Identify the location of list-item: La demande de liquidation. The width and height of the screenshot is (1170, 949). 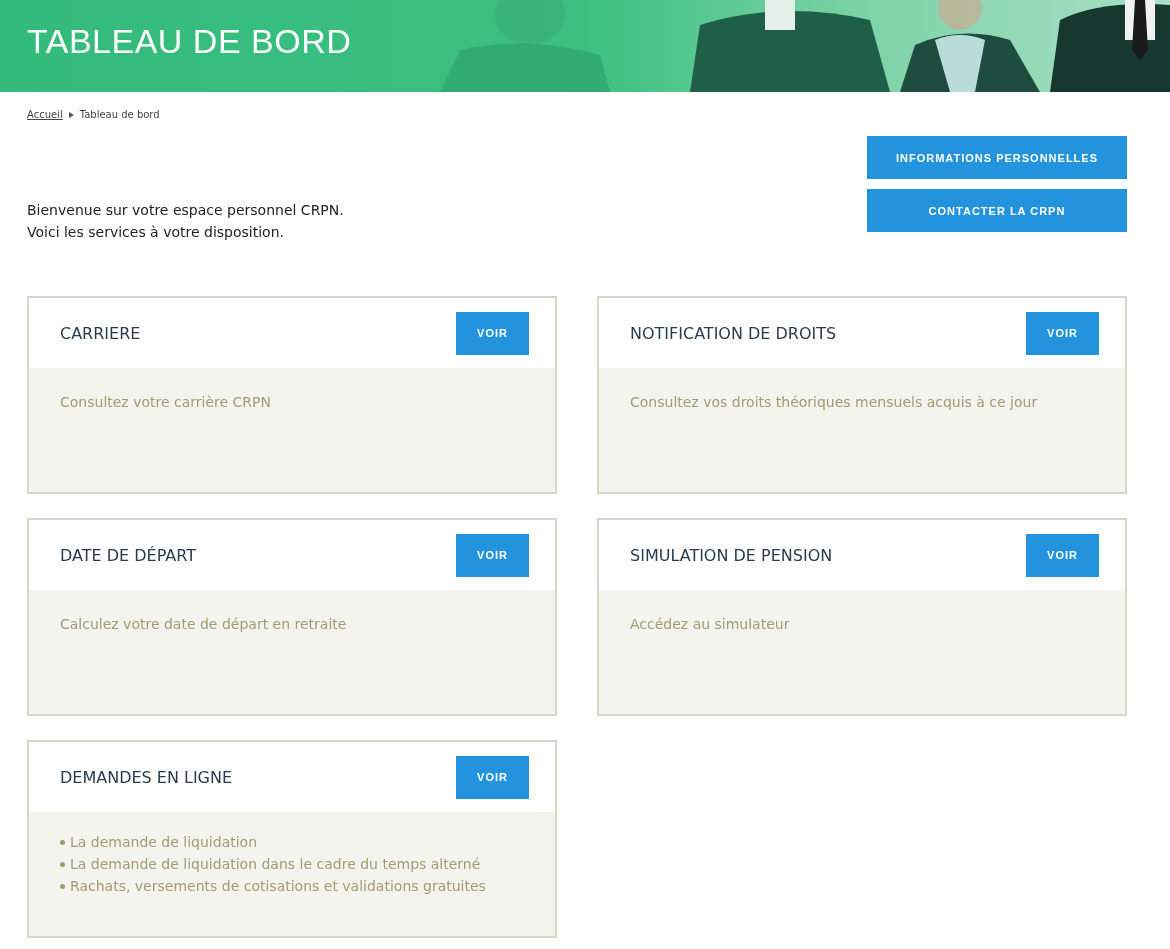
(164, 842).